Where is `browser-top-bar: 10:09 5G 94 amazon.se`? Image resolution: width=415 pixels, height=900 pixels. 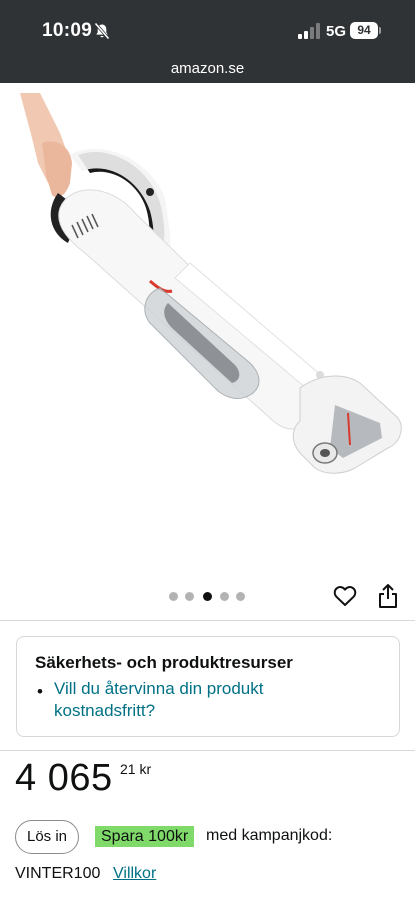 browser-top-bar: 10:09 5G 94 amazon.se is located at coordinates (207, 41).